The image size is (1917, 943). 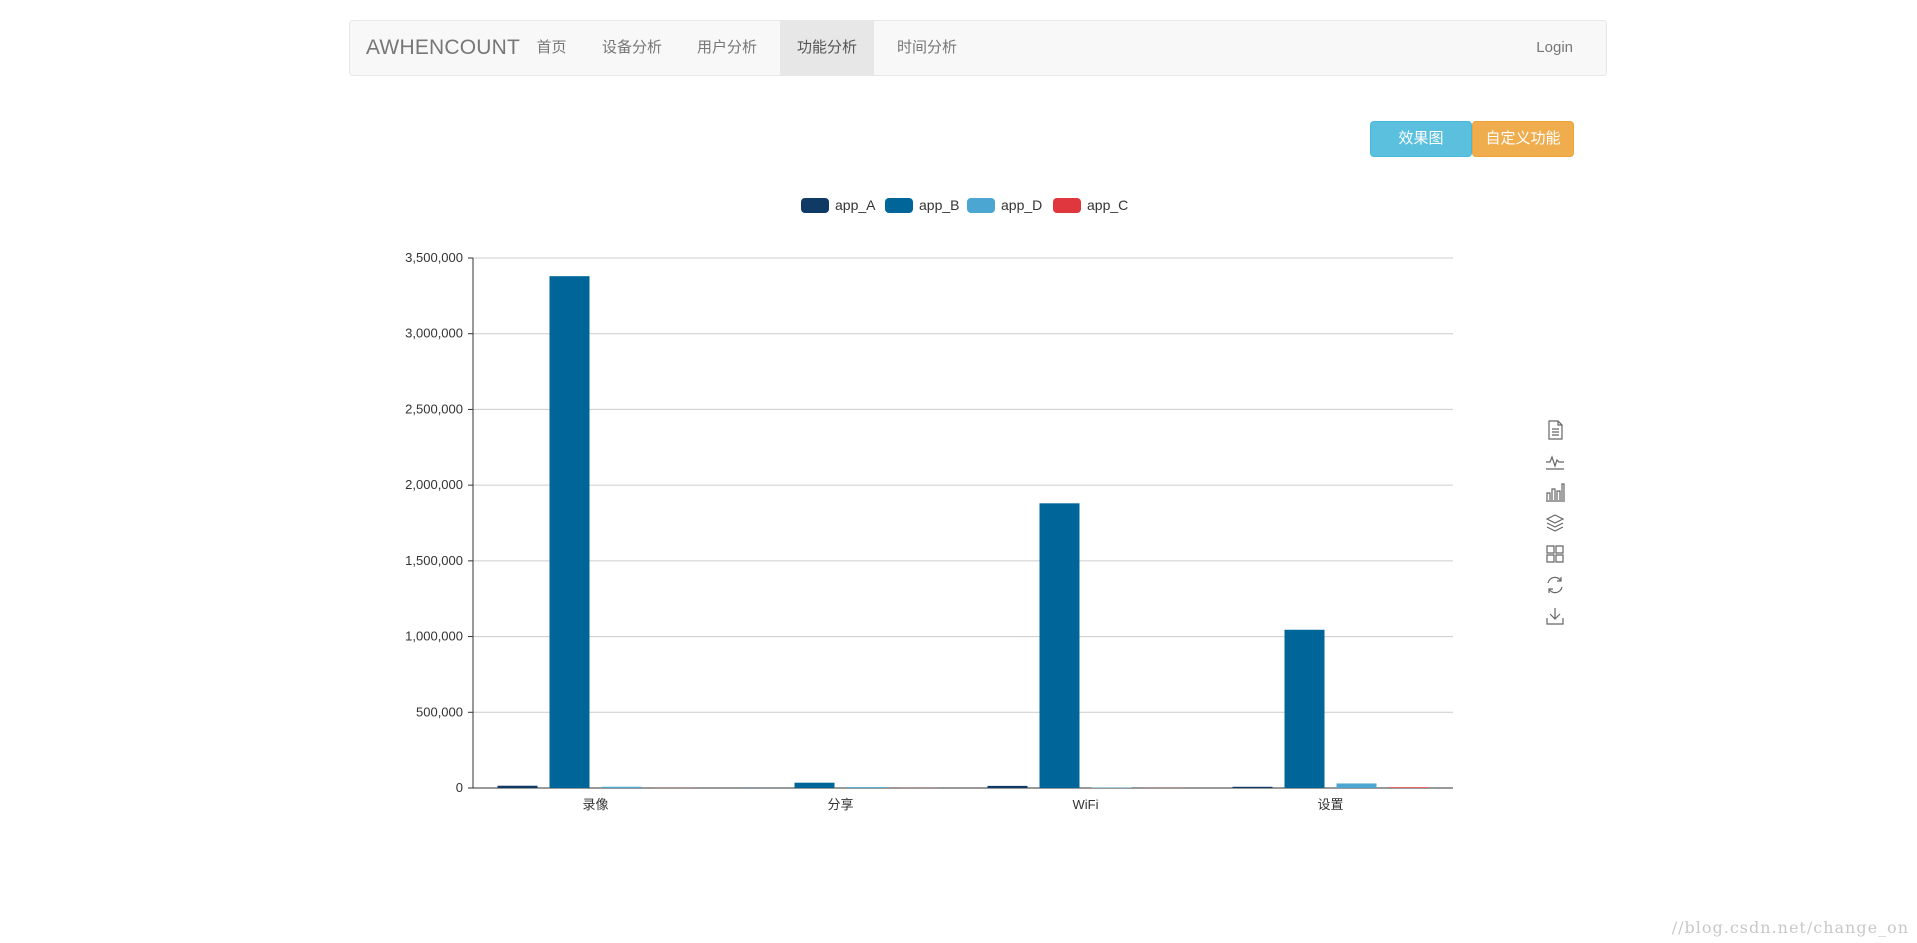 What do you see at coordinates (840, 804) in the screenshot?
I see `x-tick-label: 分享` at bounding box center [840, 804].